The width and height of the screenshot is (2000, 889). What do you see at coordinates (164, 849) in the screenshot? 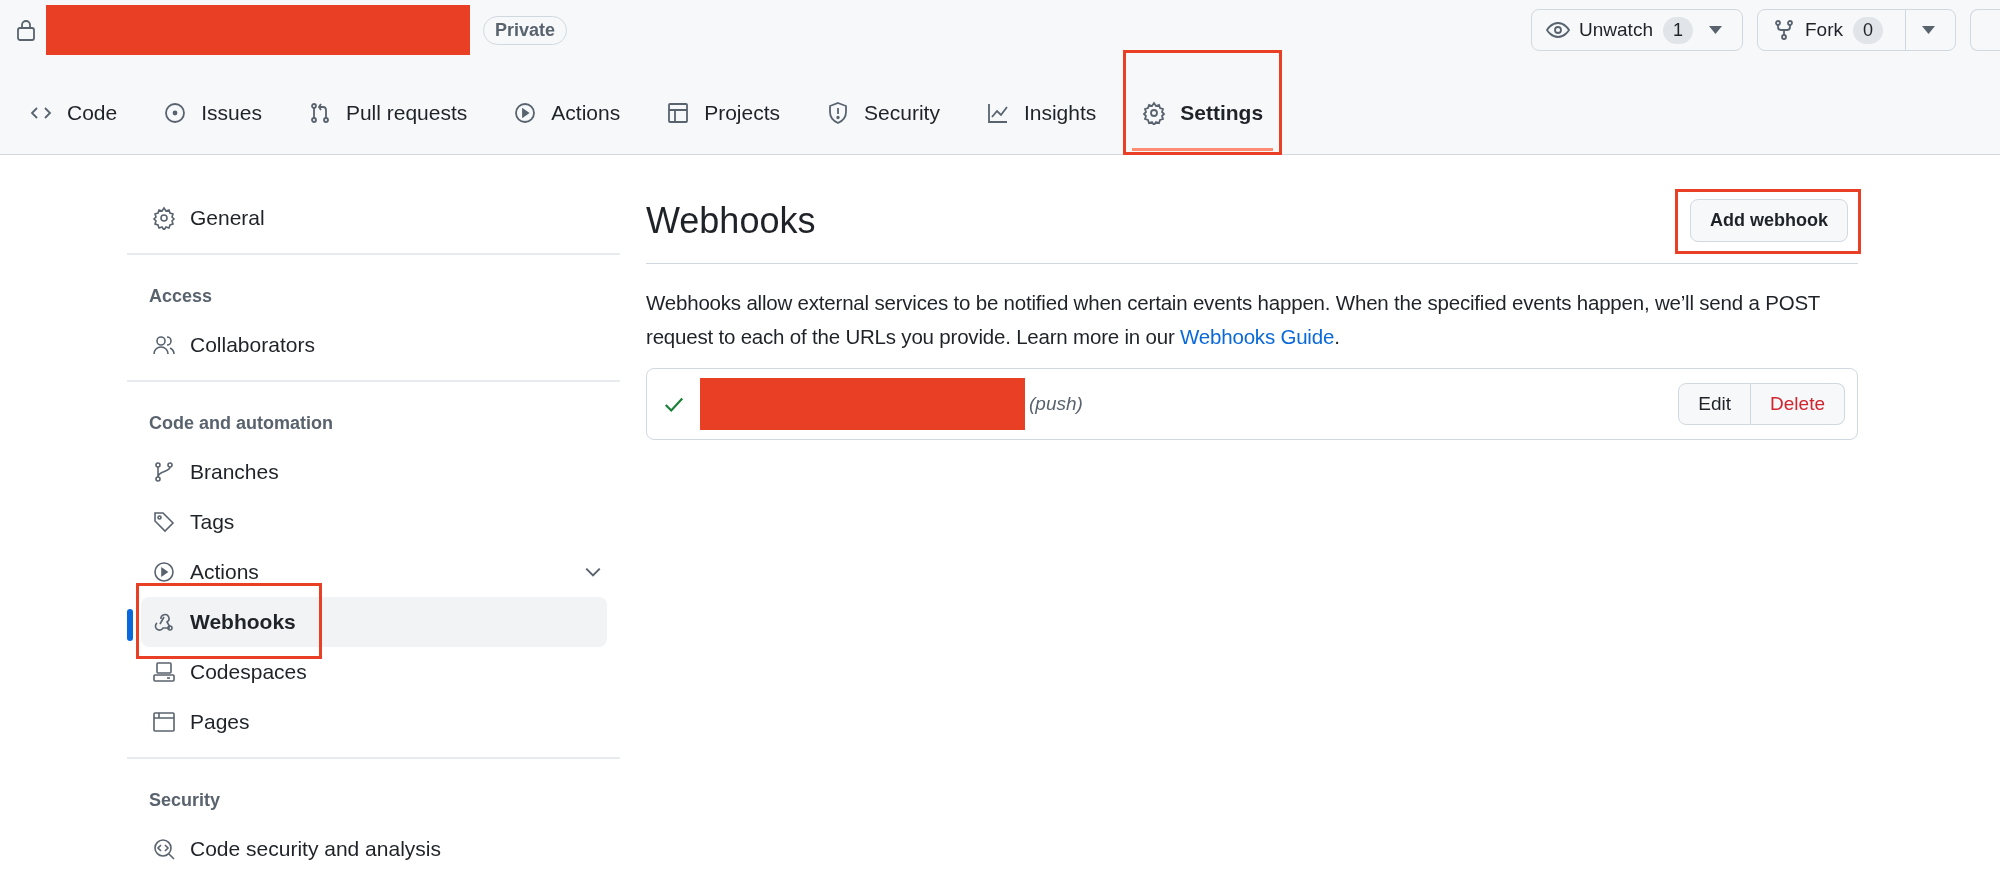
I see `codescan-icon` at bounding box center [164, 849].